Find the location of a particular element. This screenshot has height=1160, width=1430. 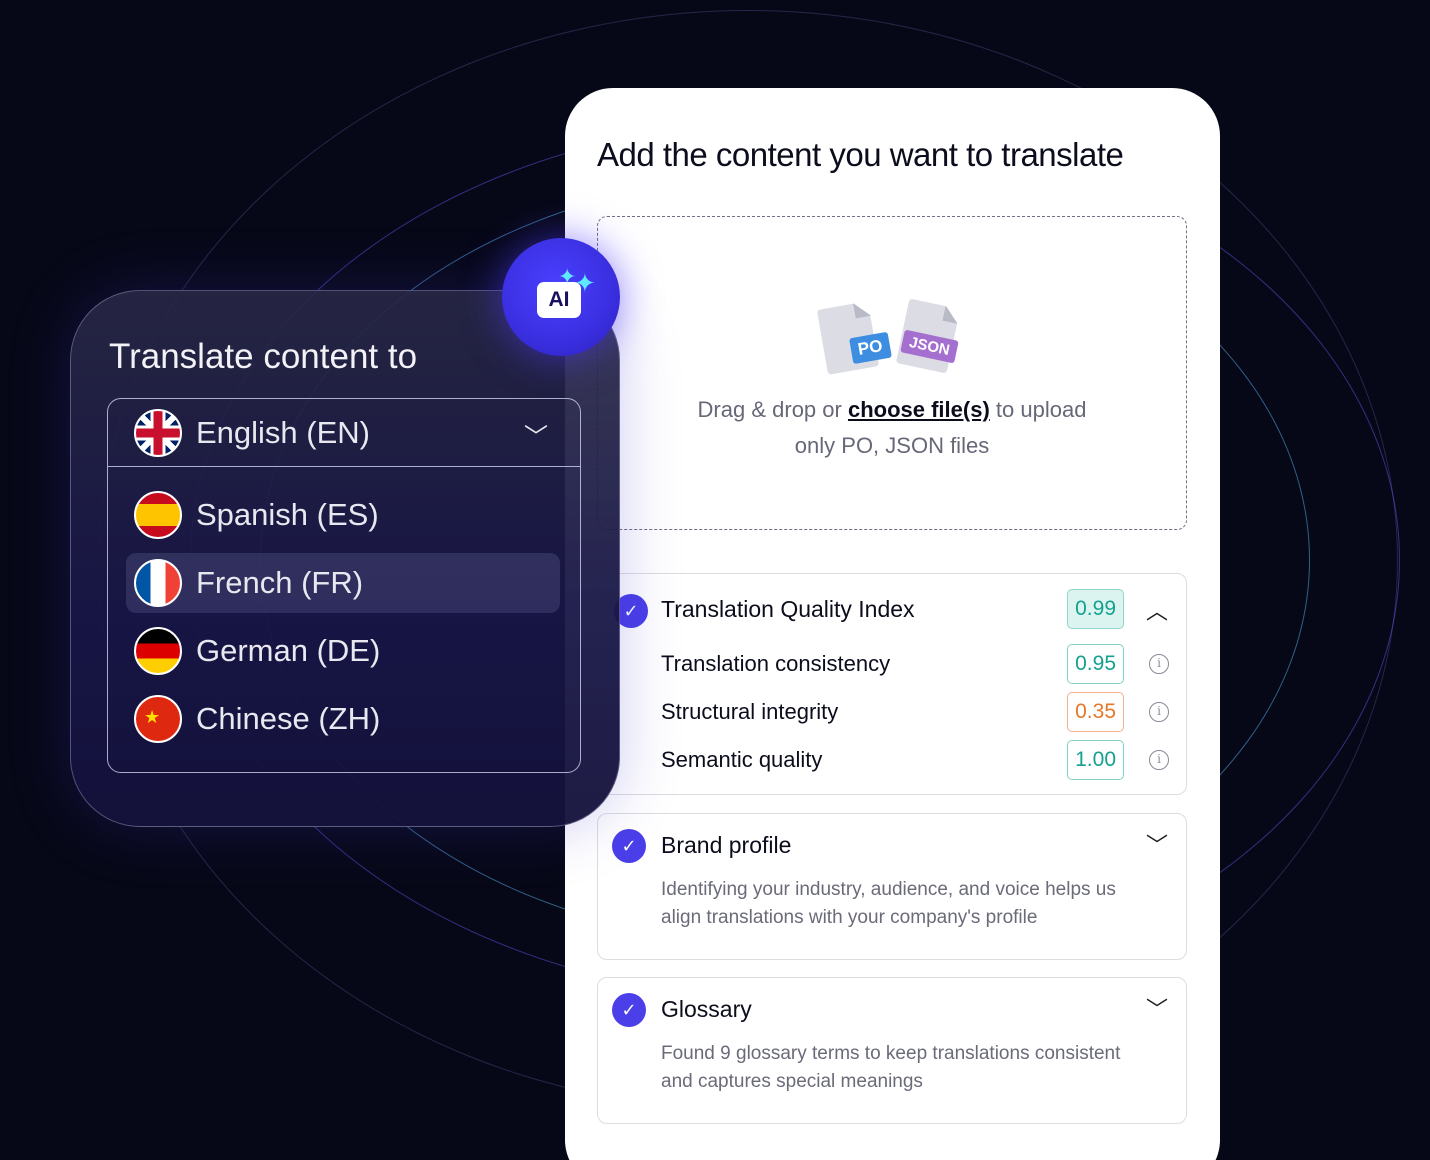

language-option-french: French (FR) is located at coordinates (343, 583).